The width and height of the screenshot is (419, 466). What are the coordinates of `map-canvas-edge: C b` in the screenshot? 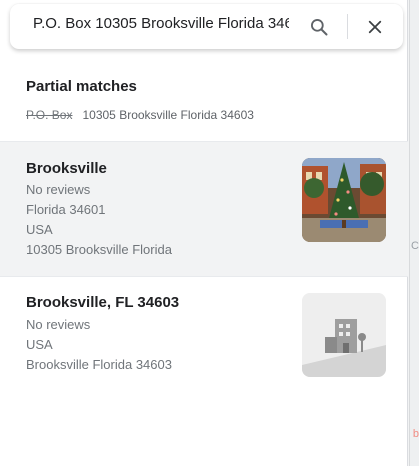 It's located at (414, 233).